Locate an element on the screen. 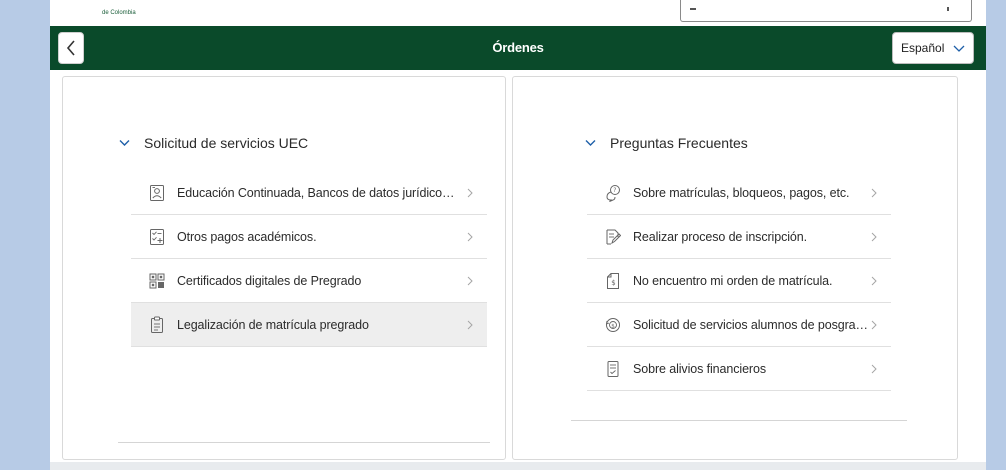 The width and height of the screenshot is (1006, 470). receipt-icon is located at coordinates (613, 369).